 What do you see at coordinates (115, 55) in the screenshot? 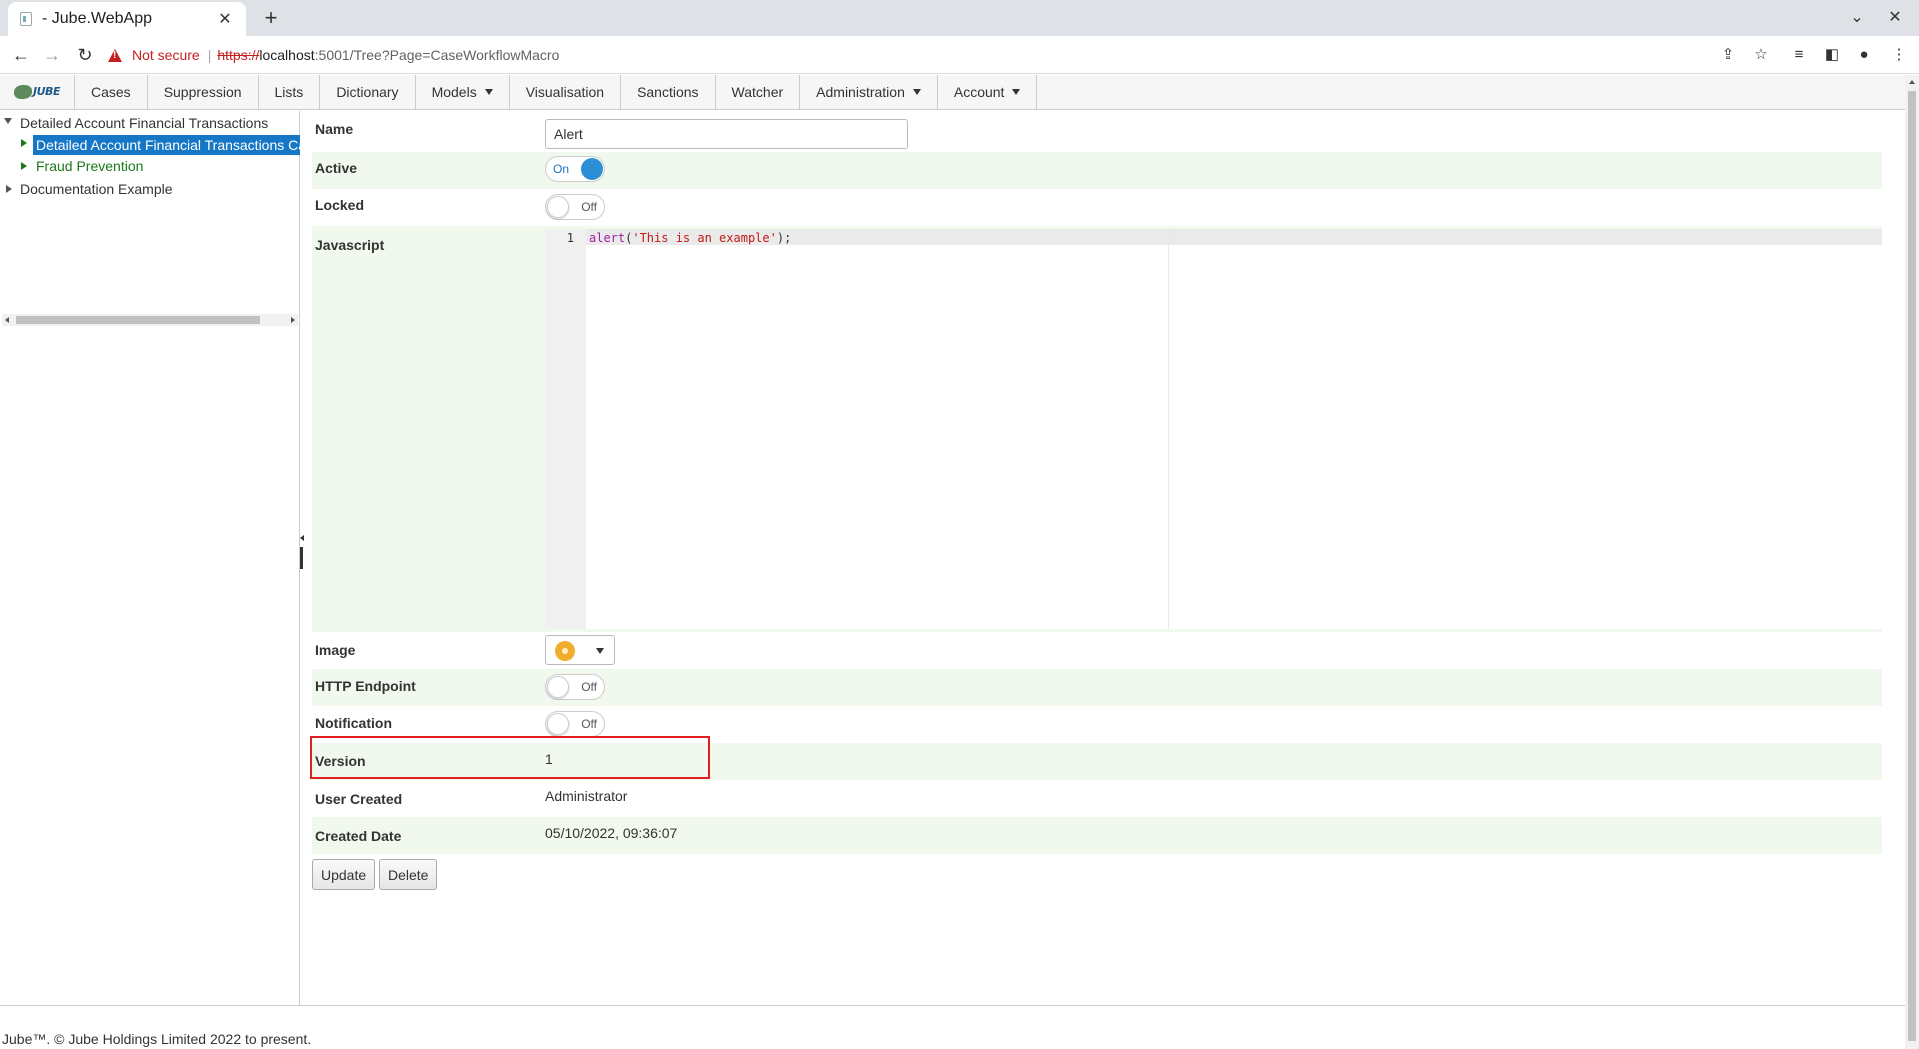
I see `warning-icon` at bounding box center [115, 55].